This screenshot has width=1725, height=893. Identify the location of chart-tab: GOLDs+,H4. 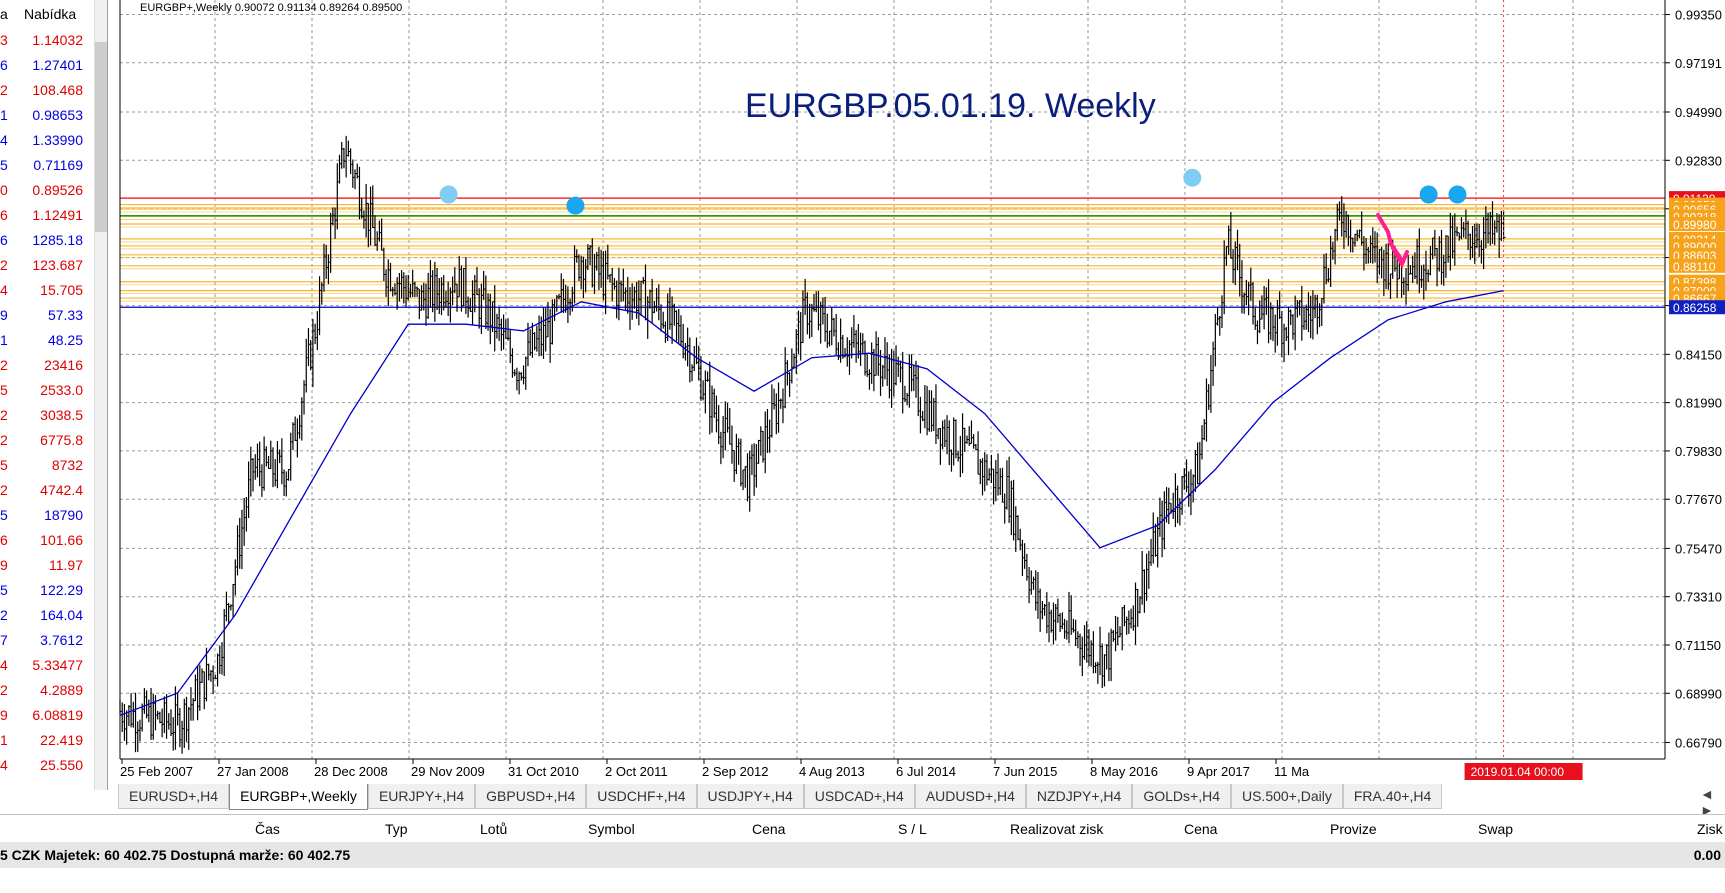
(1181, 796).